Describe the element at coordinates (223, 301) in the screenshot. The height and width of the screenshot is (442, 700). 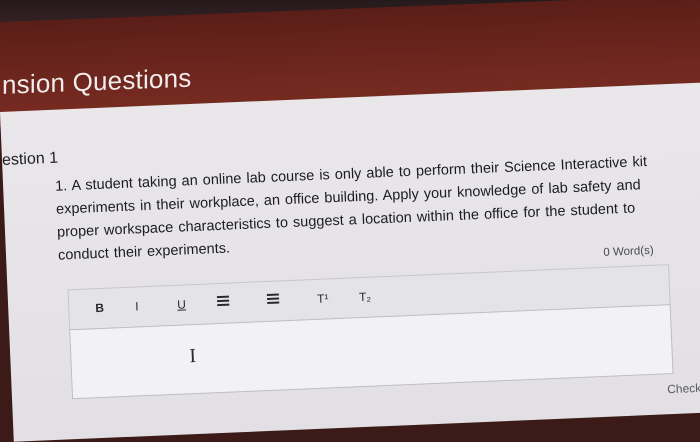
I see `bulleted-list-icon` at that location.